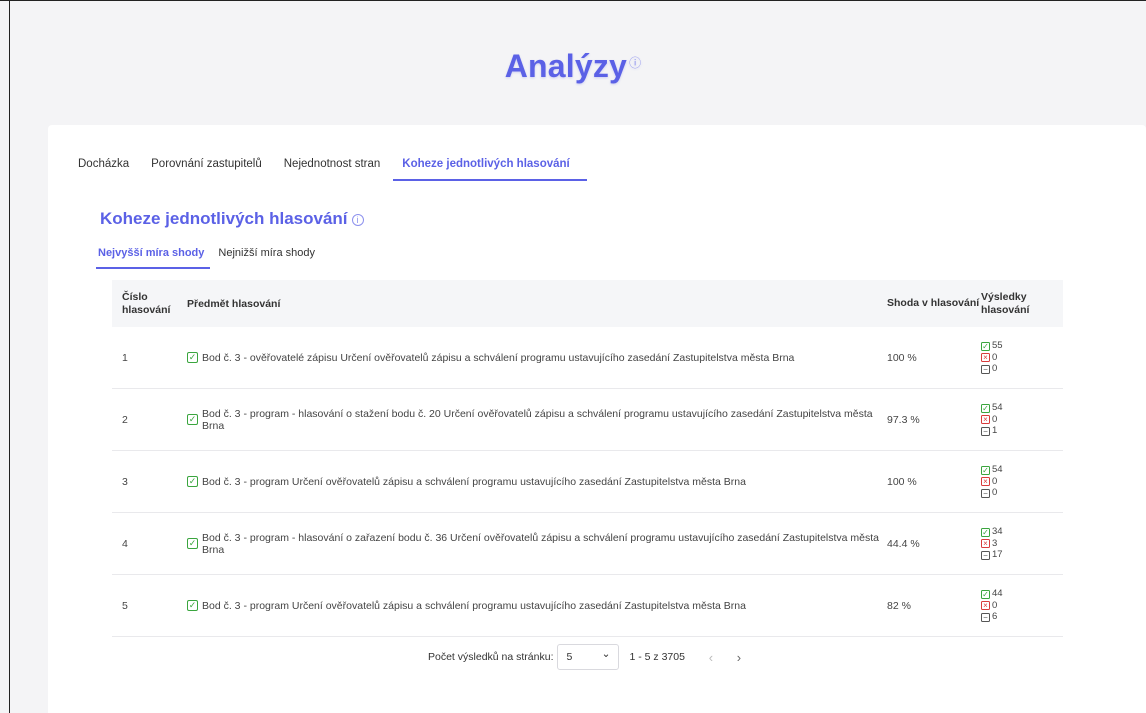 Image resolution: width=1146 pixels, height=713 pixels. What do you see at coordinates (125, 481) in the screenshot?
I see `vote-number: 3` at bounding box center [125, 481].